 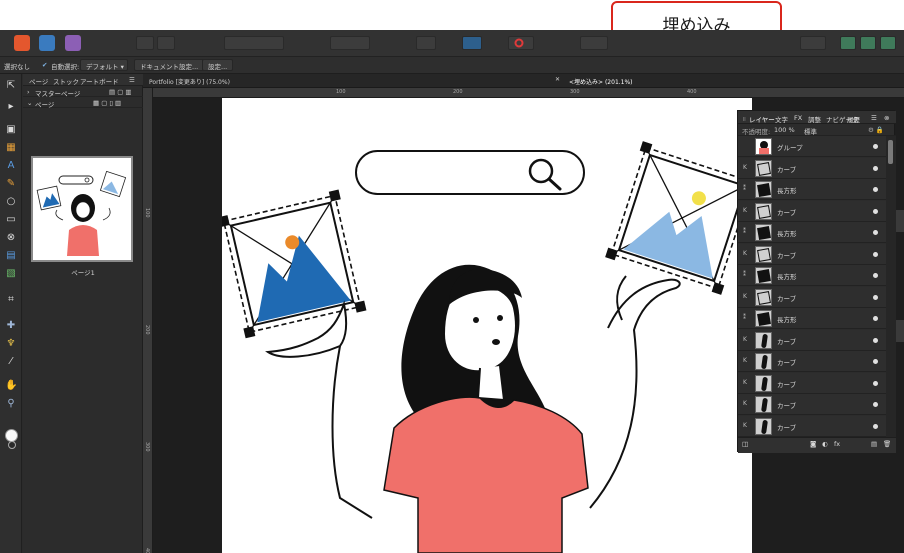 What do you see at coordinates (837, 444) in the screenshot?
I see `fx-layer-icon: fx` at bounding box center [837, 444].